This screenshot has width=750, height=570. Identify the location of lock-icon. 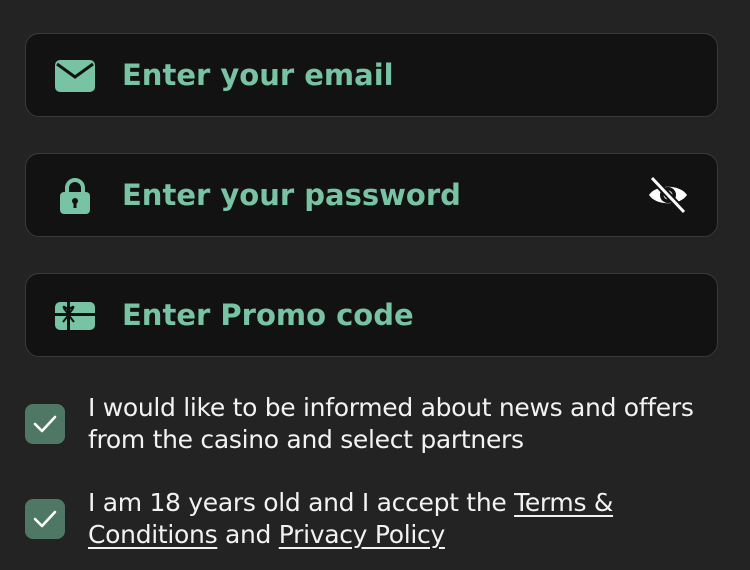
(75, 196).